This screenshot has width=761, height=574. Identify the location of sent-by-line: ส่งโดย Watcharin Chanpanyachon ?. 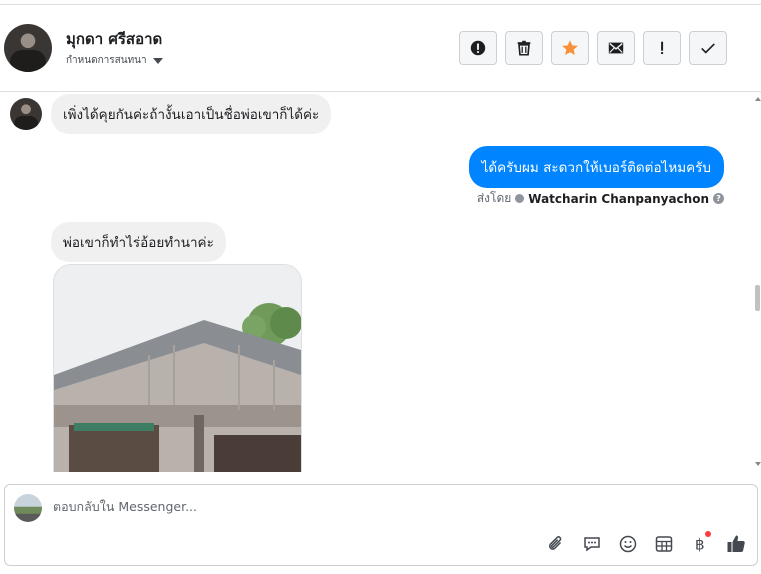
(600, 198).